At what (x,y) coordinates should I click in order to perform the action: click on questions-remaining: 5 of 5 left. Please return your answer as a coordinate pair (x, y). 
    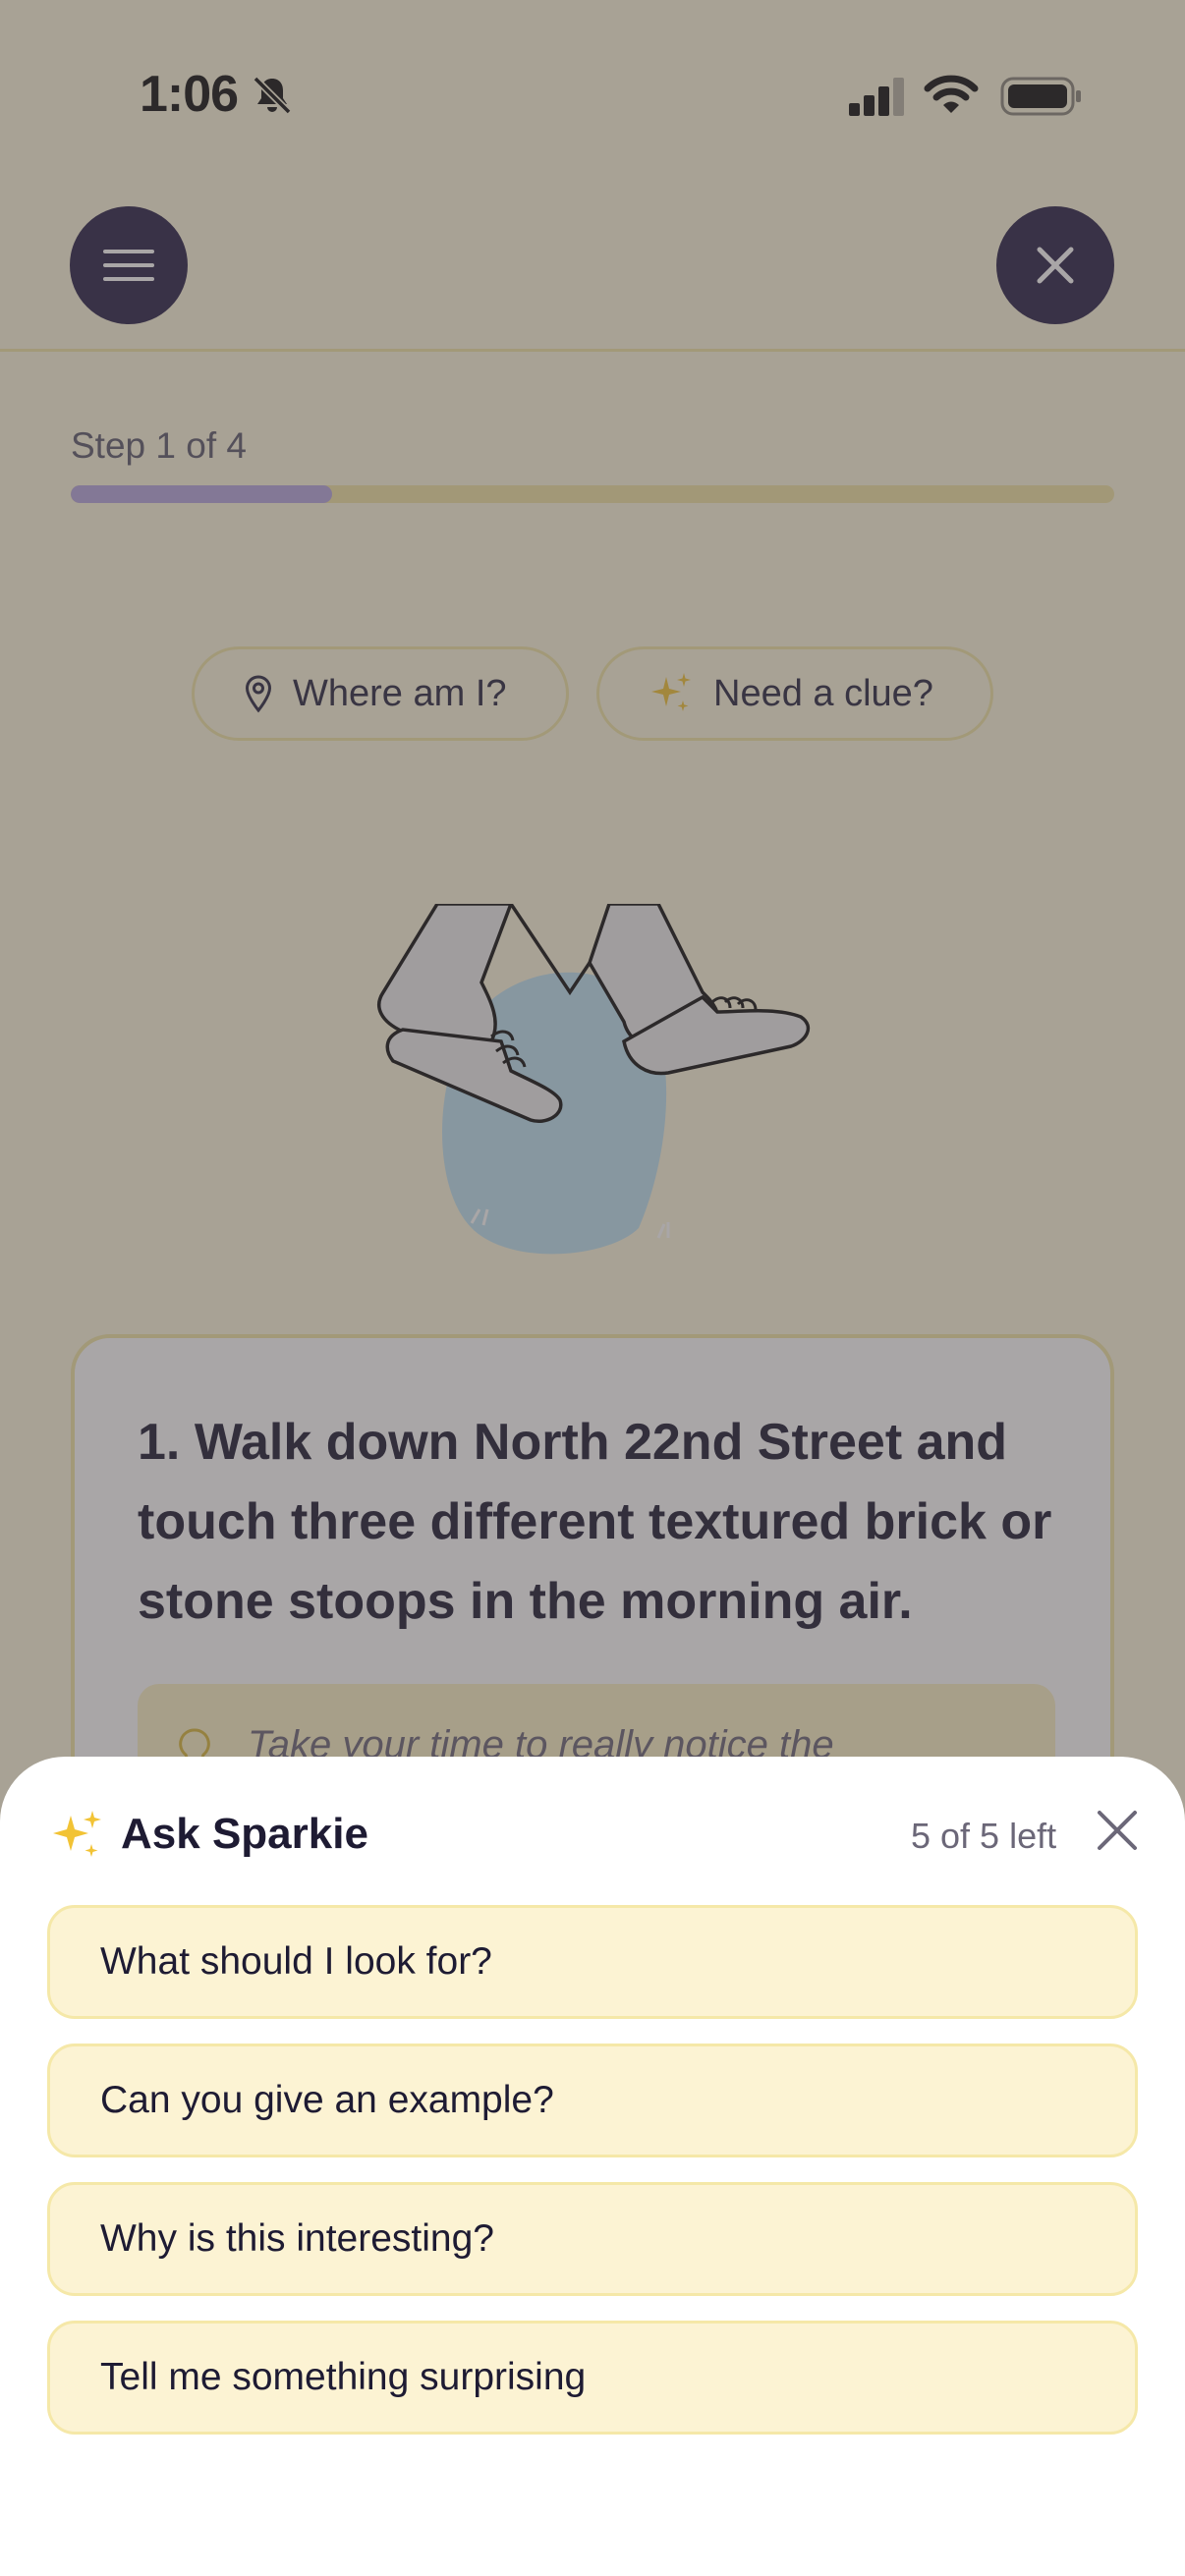
    Looking at the image, I should click on (984, 1836).